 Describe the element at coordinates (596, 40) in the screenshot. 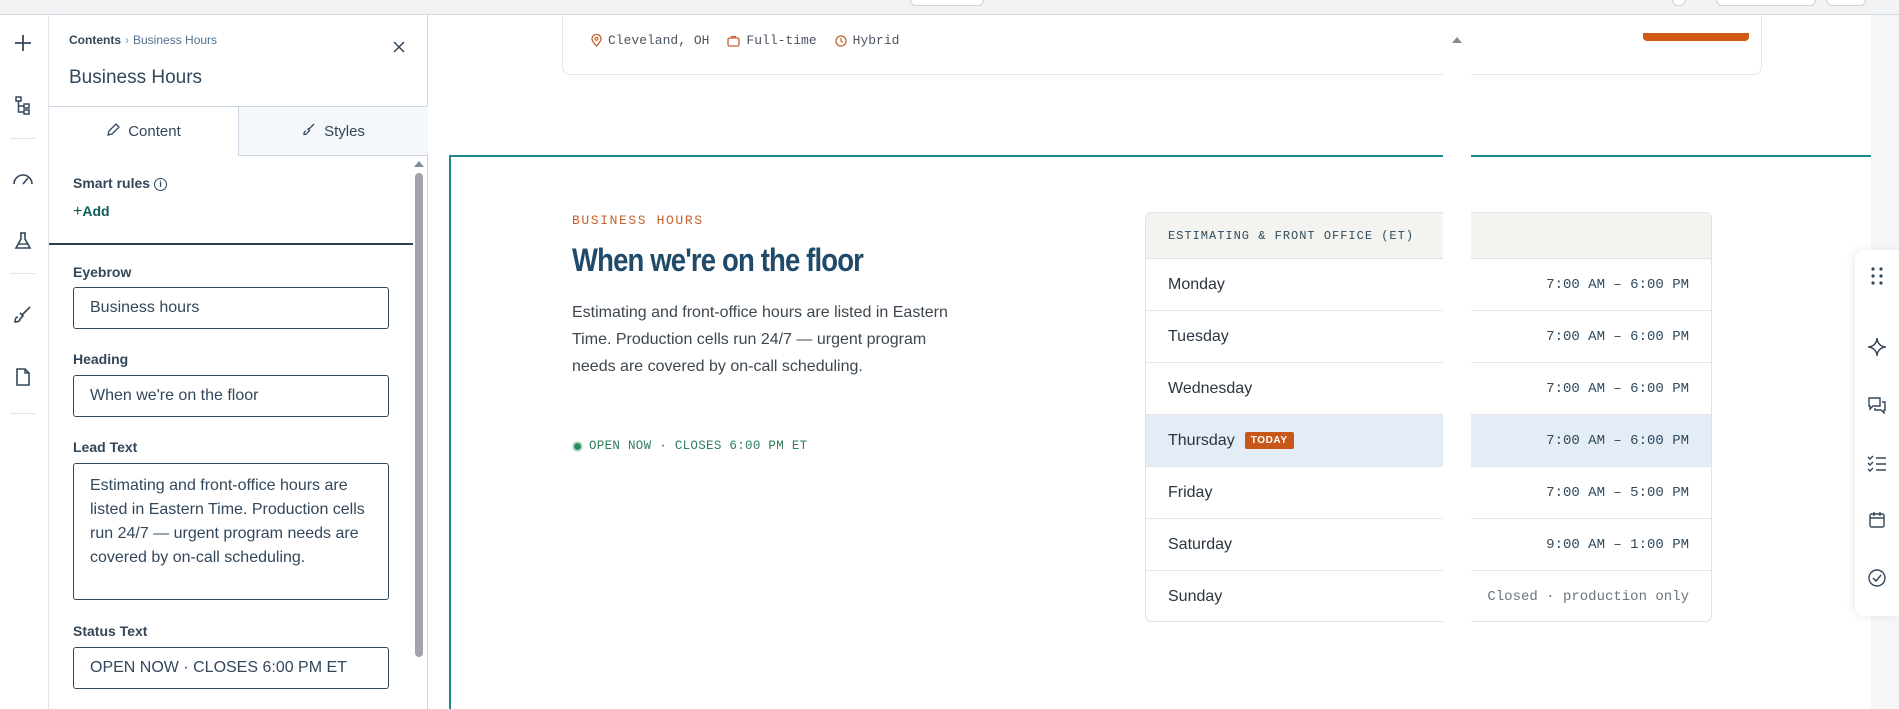

I see `location-pin-icon` at that location.